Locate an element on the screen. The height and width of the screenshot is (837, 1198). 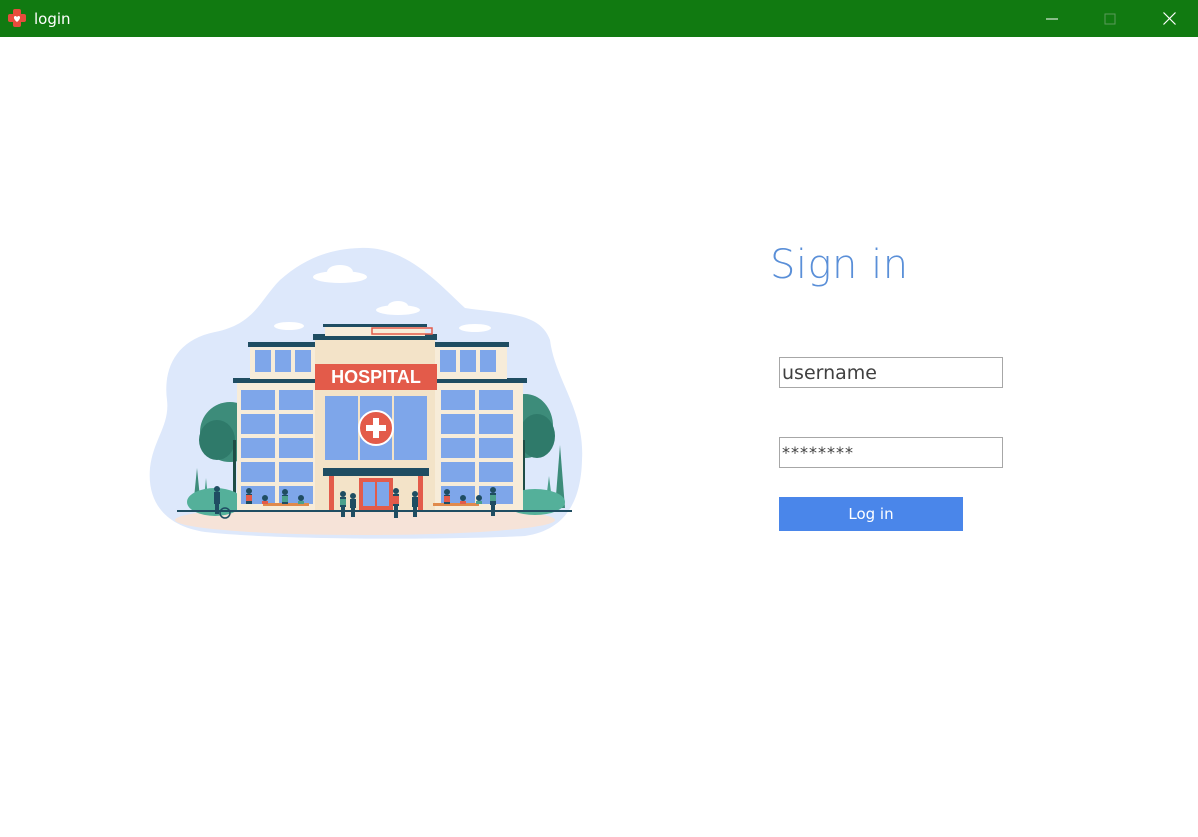
sign-in-heading: Sign in is located at coordinates (839, 265).